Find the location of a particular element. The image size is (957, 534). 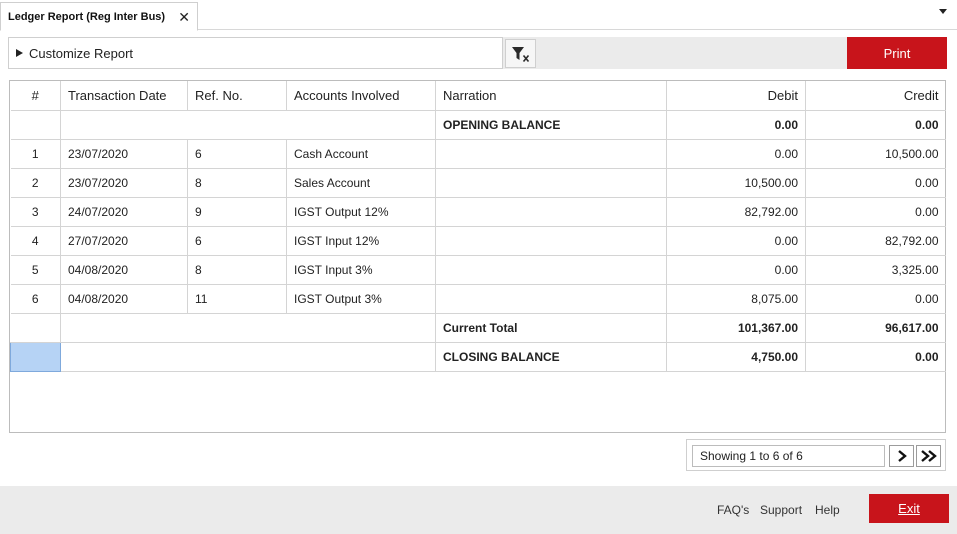

next-page-icon is located at coordinates (902, 456).